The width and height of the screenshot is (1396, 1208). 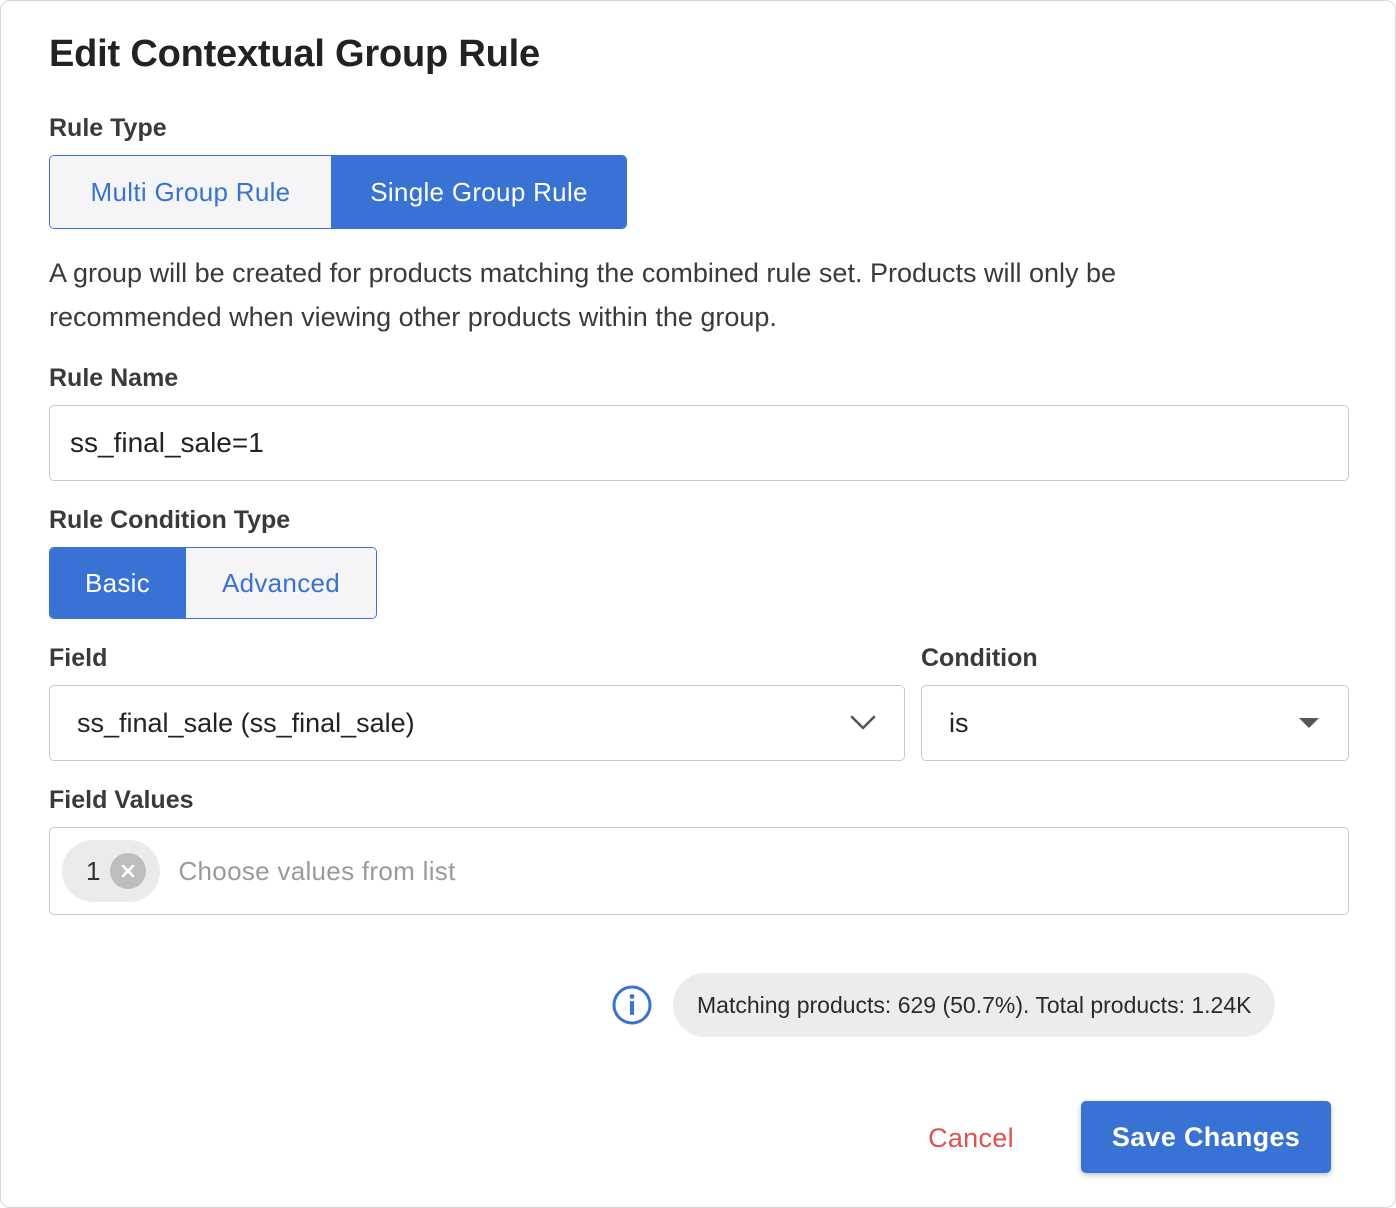 I want to click on basic-button: Basic, so click(x=117, y=583).